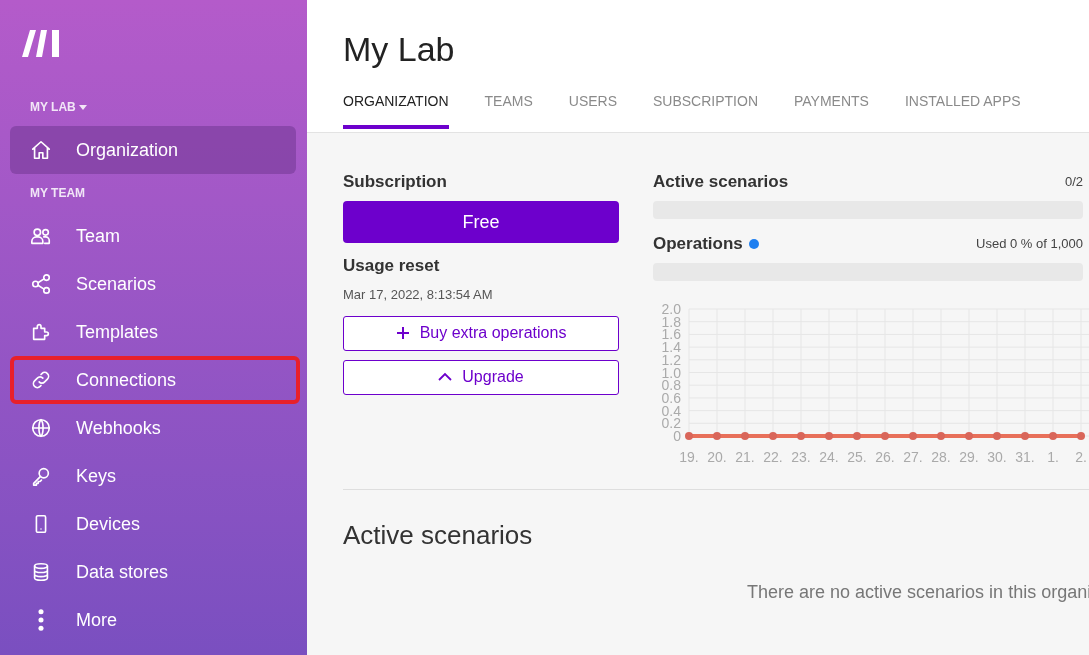  I want to click on x-axis-label: 31., so click(1025, 457).